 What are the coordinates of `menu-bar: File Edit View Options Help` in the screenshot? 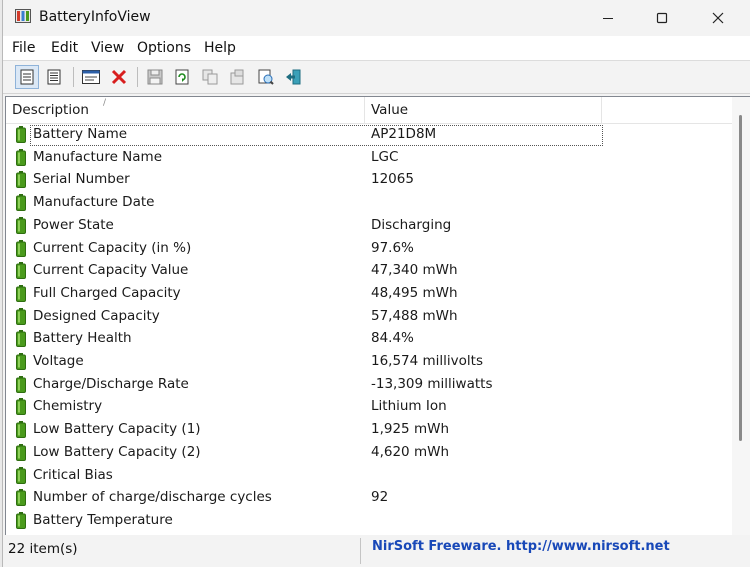 It's located at (376, 48).